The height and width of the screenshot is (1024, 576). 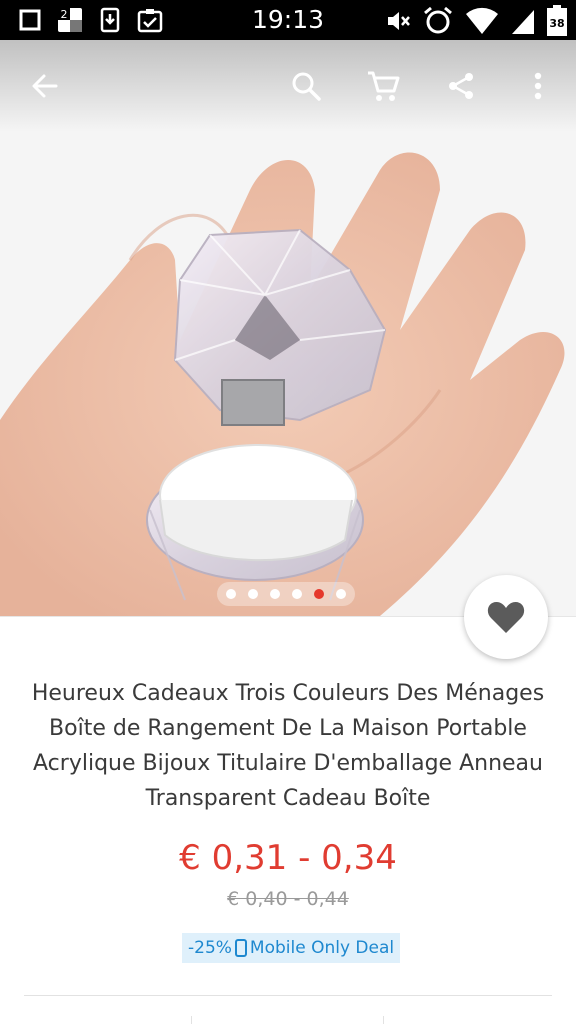 I want to click on back-button, so click(x=45, y=86).